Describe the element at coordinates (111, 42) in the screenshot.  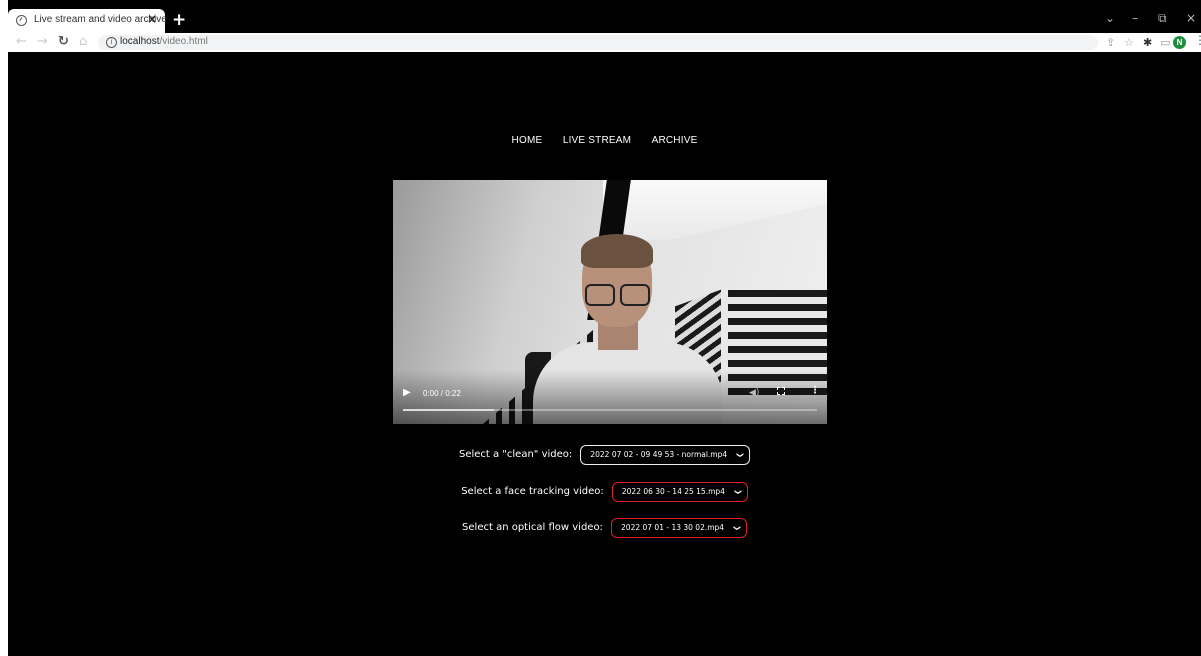
I see `info-icon: i` at that location.